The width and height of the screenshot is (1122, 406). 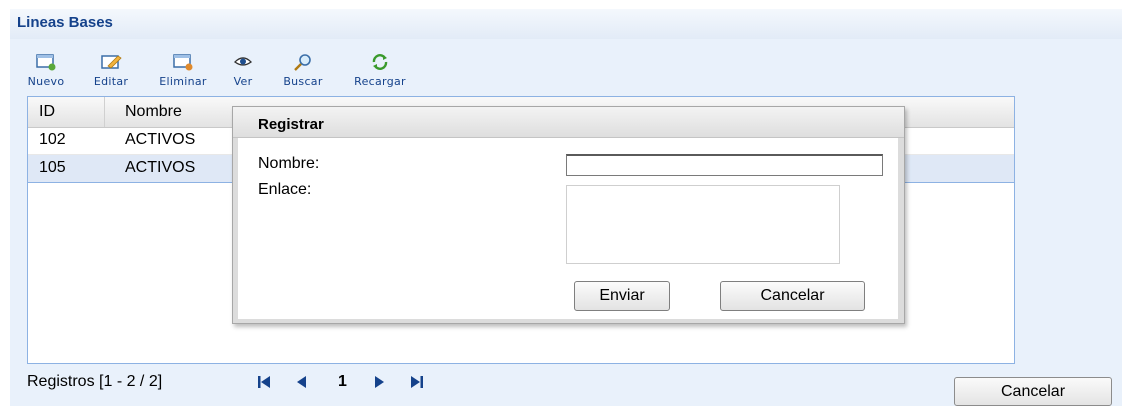 I want to click on editar-button: Editar, so click(x=111, y=72).